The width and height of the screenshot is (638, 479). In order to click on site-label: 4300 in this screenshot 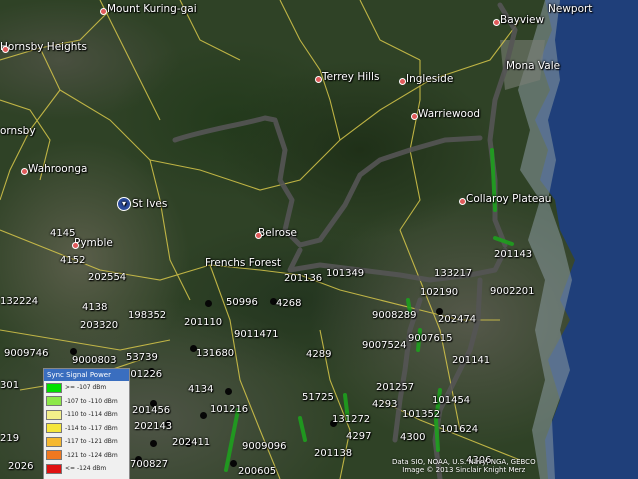, I will do `click(413, 437)`.